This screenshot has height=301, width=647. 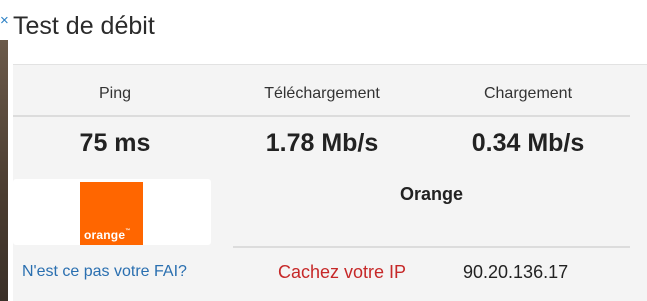 What do you see at coordinates (107, 235) in the screenshot?
I see `orange-logo-text: orange™` at bounding box center [107, 235].